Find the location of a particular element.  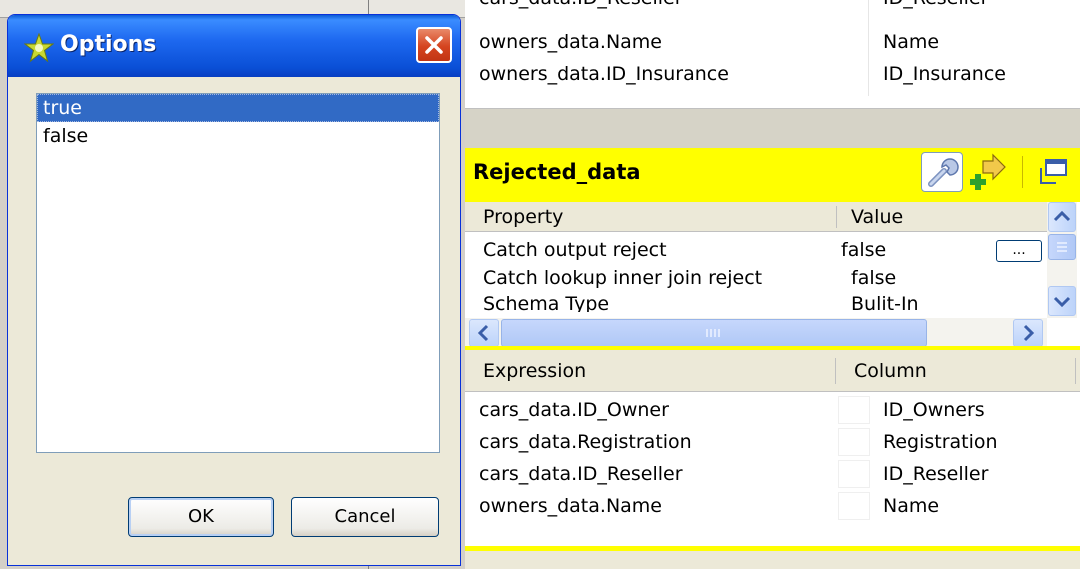

chevron-down-icon is located at coordinates (1062, 302).